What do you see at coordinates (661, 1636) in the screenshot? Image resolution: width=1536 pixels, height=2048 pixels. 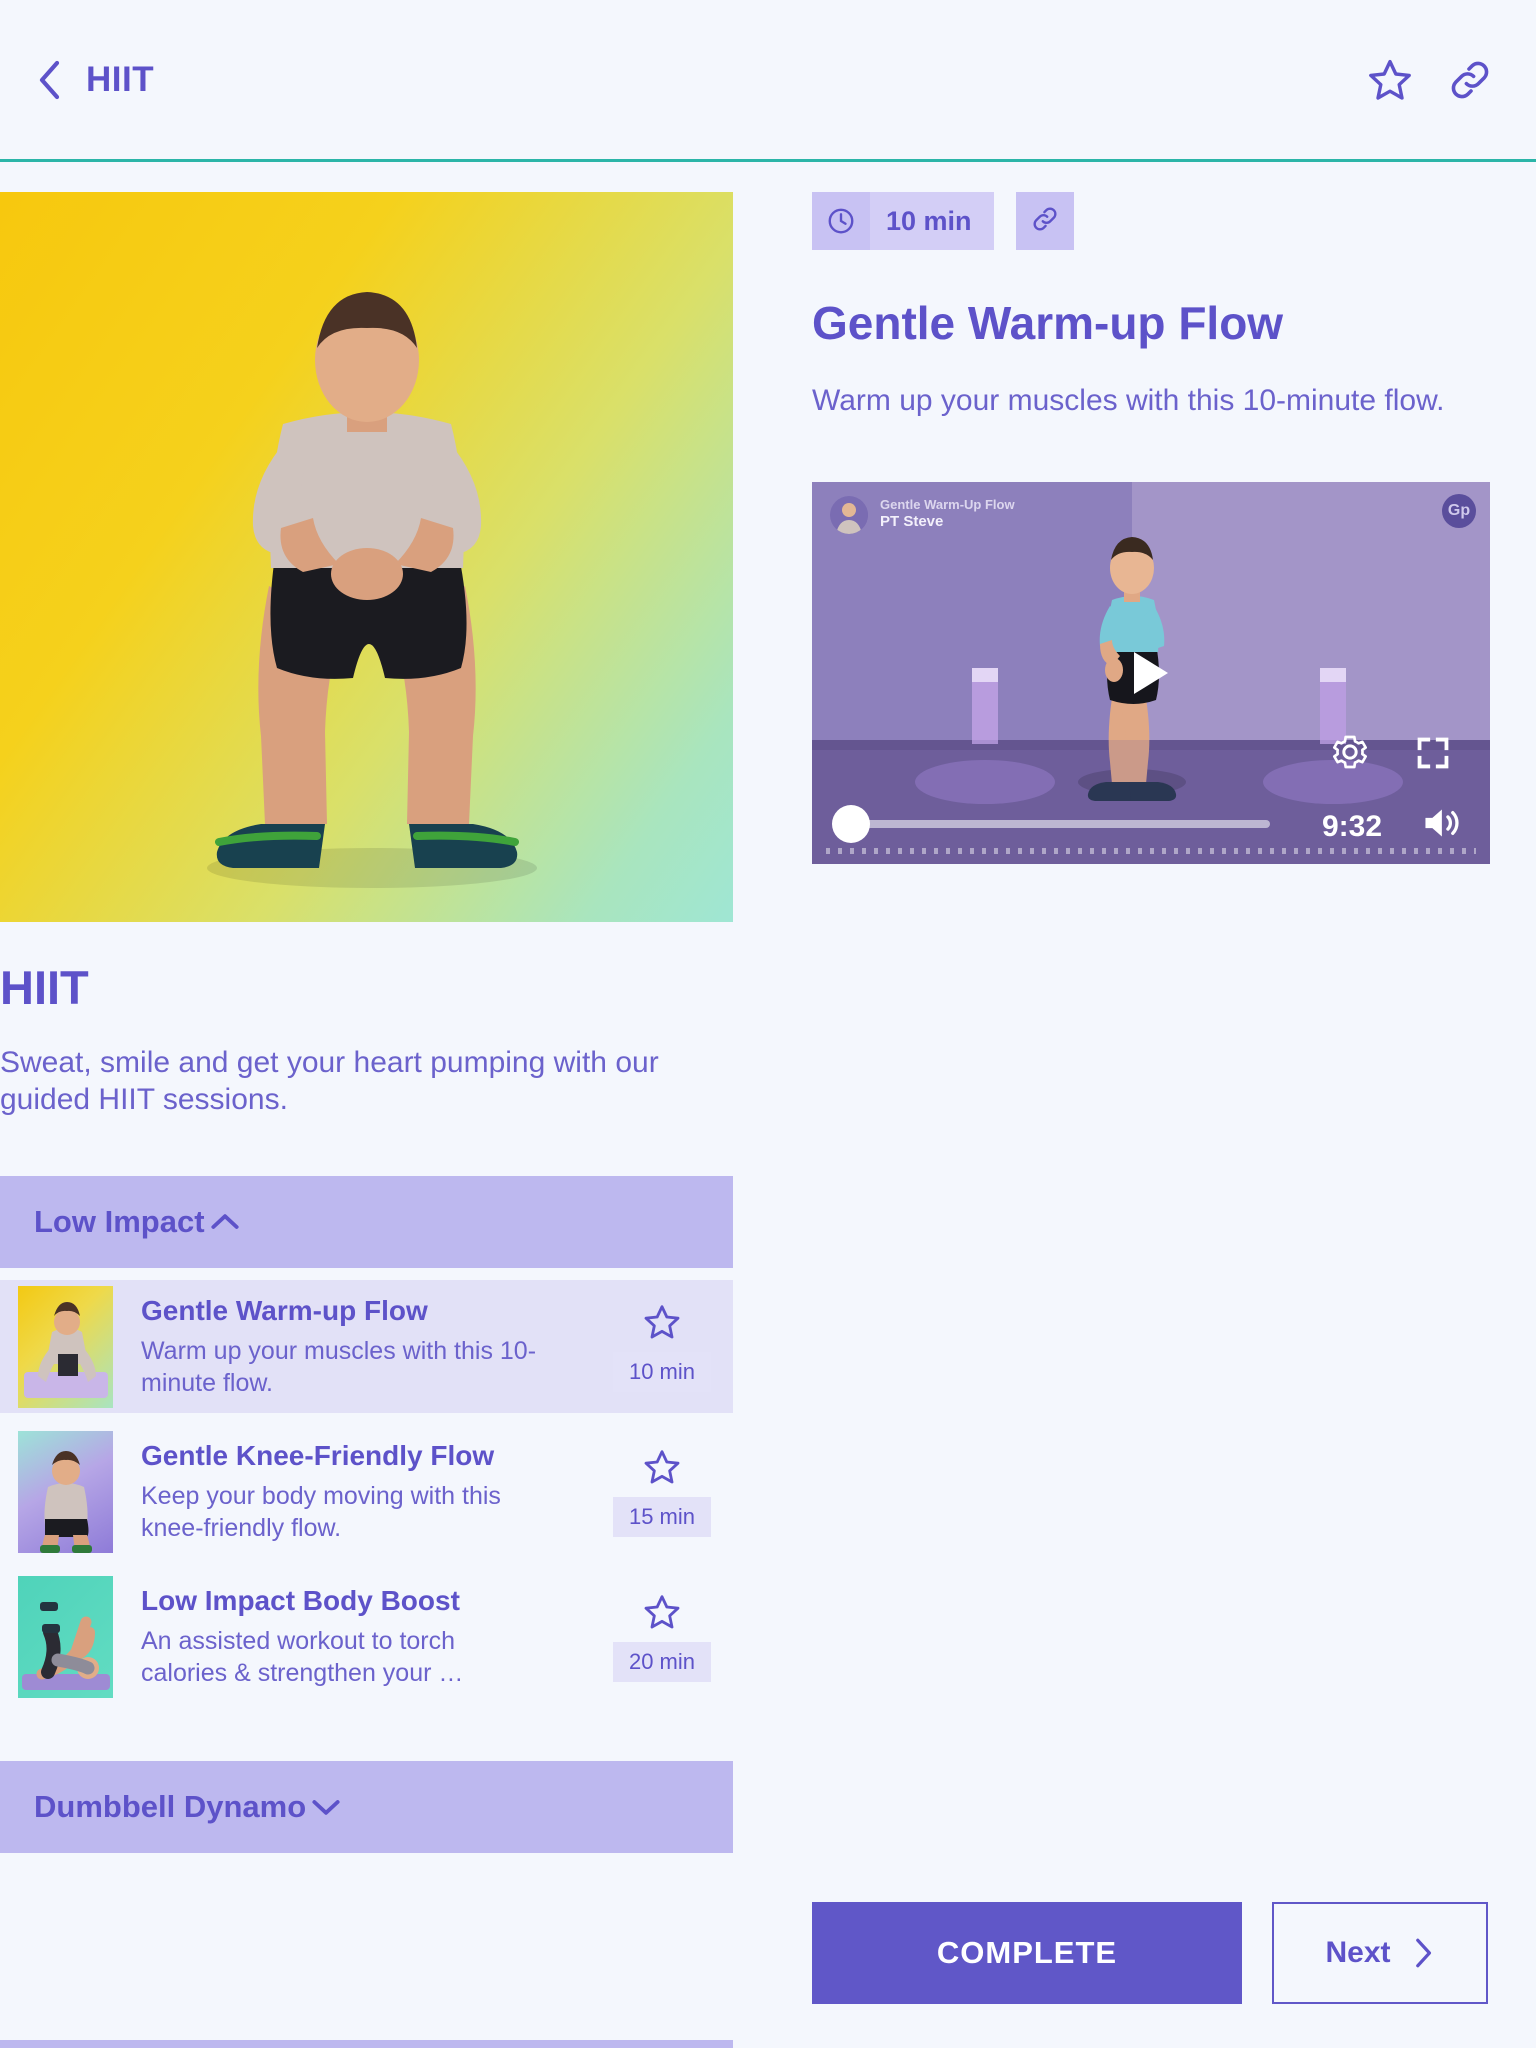 I see `workout-meta: 20 min` at bounding box center [661, 1636].